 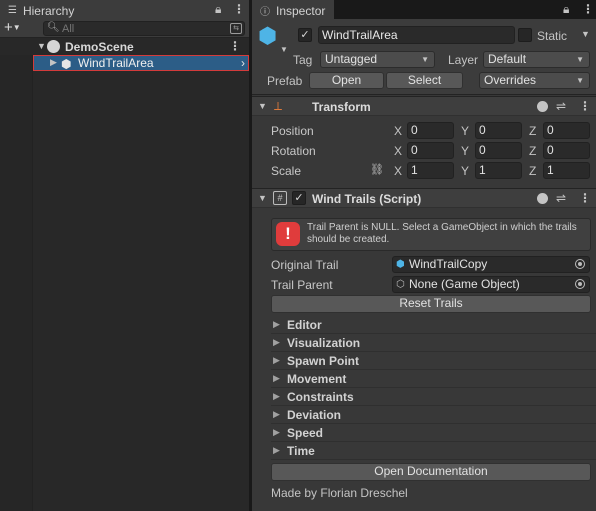 What do you see at coordinates (351, 59) in the screenshot?
I see `tag-value: Untagged` at bounding box center [351, 59].